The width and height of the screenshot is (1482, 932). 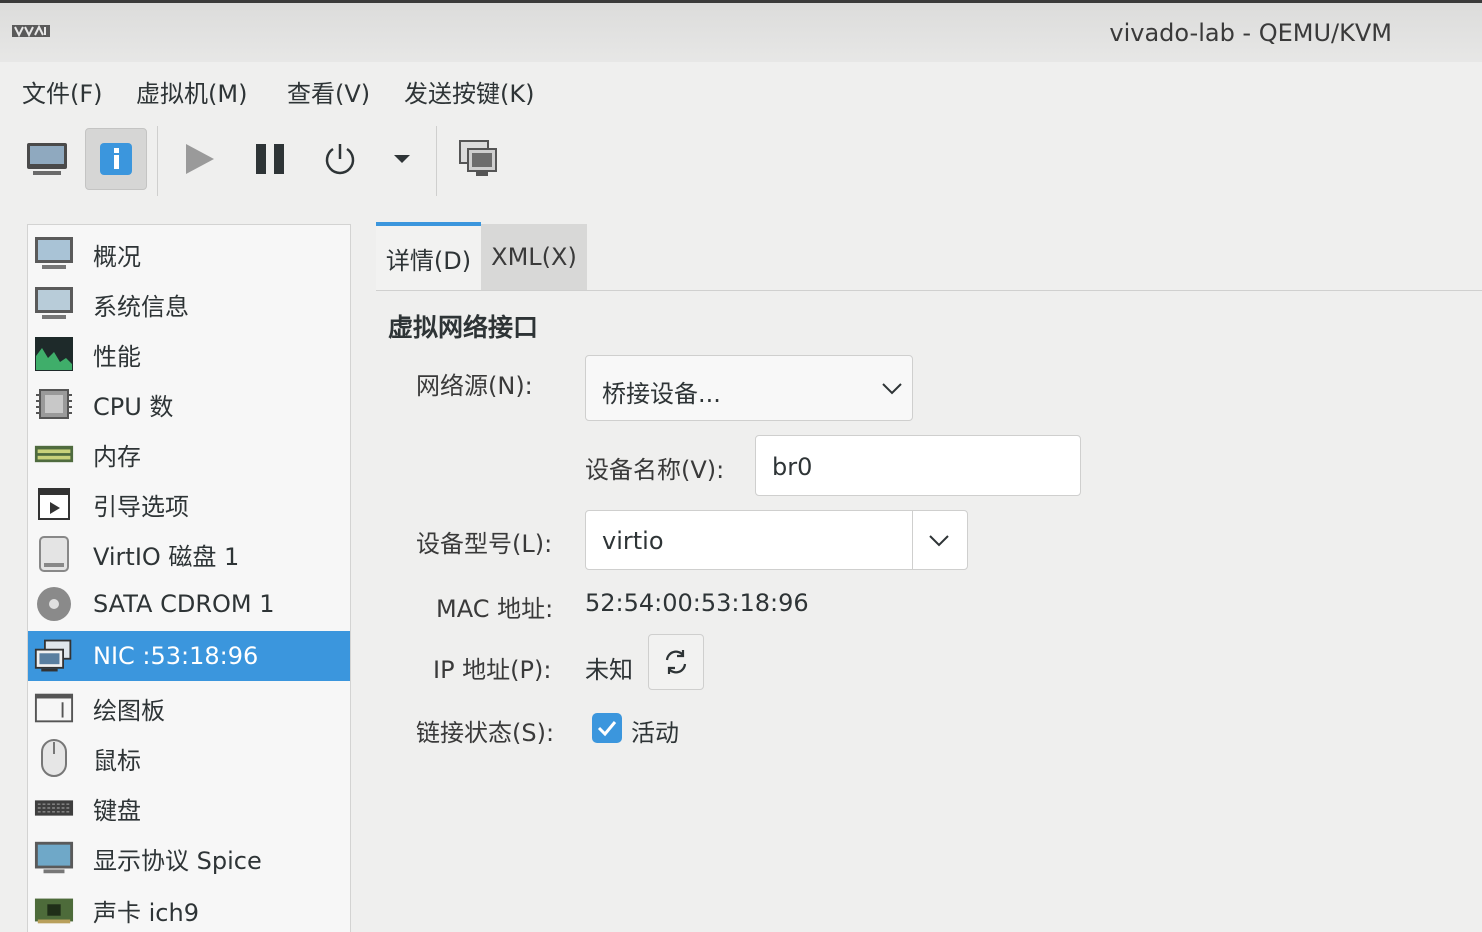 What do you see at coordinates (54, 504) in the screenshot?
I see `boot-icon` at bounding box center [54, 504].